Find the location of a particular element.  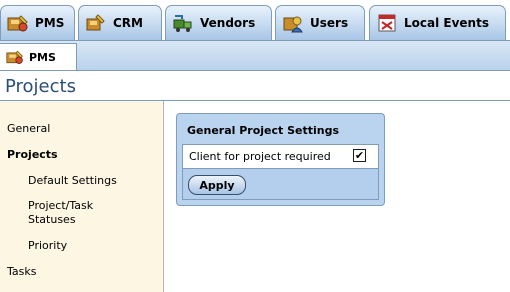

tab-label: Local Events is located at coordinates (446, 23).